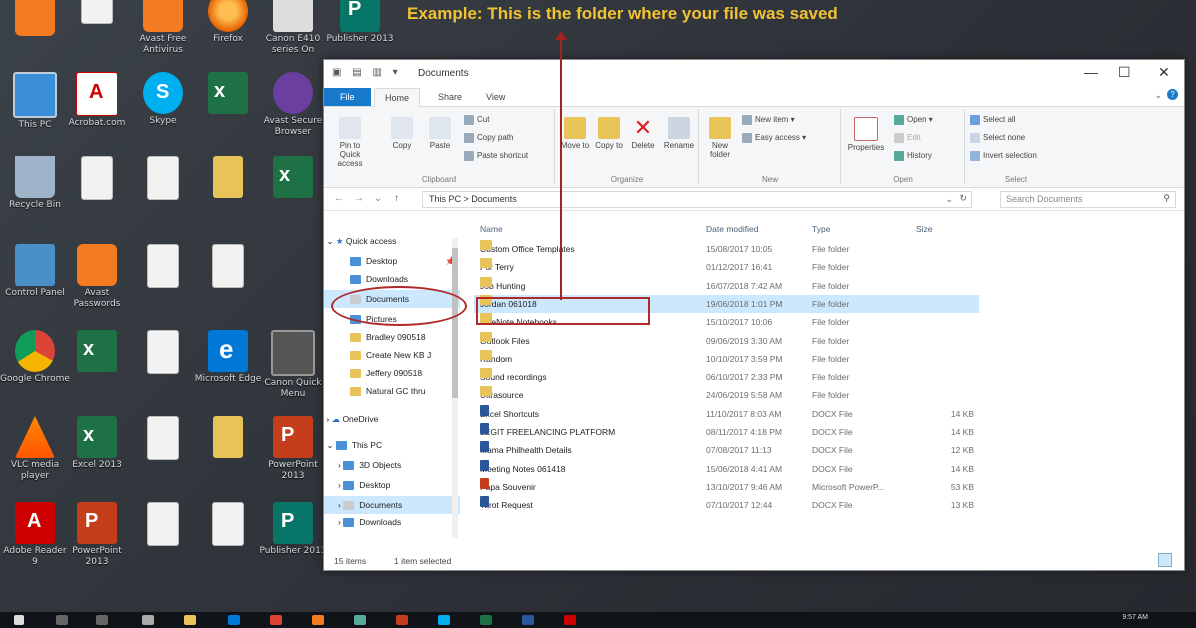 This screenshot has height=628, width=1196. I want to click on file-row: Ultrasource 24/06/2019 5:58 AM File folder, so click(726, 395).